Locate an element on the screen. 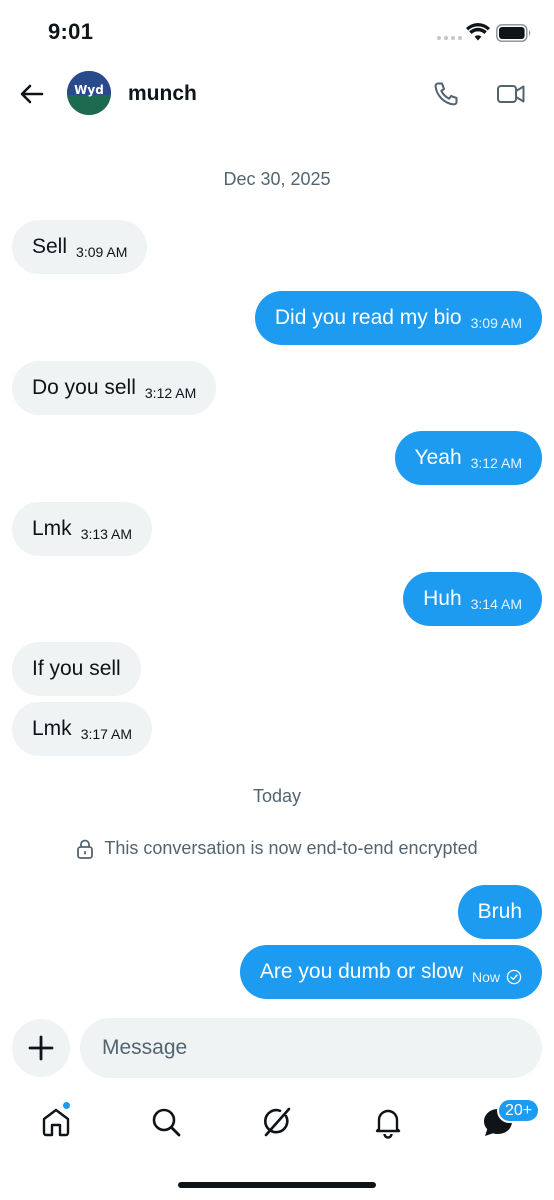  bottom-navigation is located at coordinates (277, 1123).